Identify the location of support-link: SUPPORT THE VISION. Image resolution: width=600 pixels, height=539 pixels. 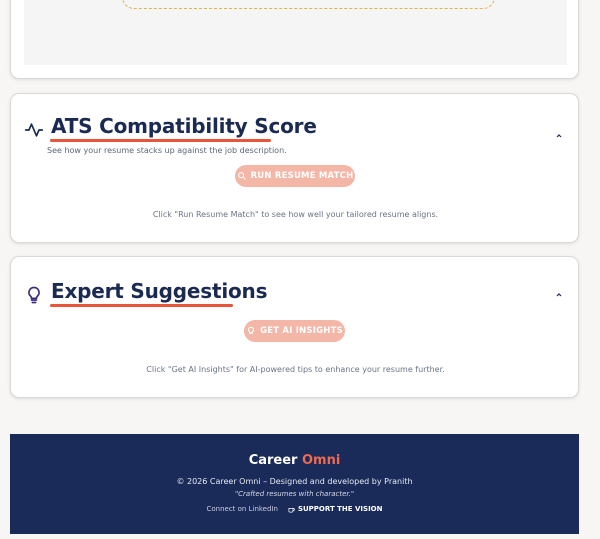
(335, 509).